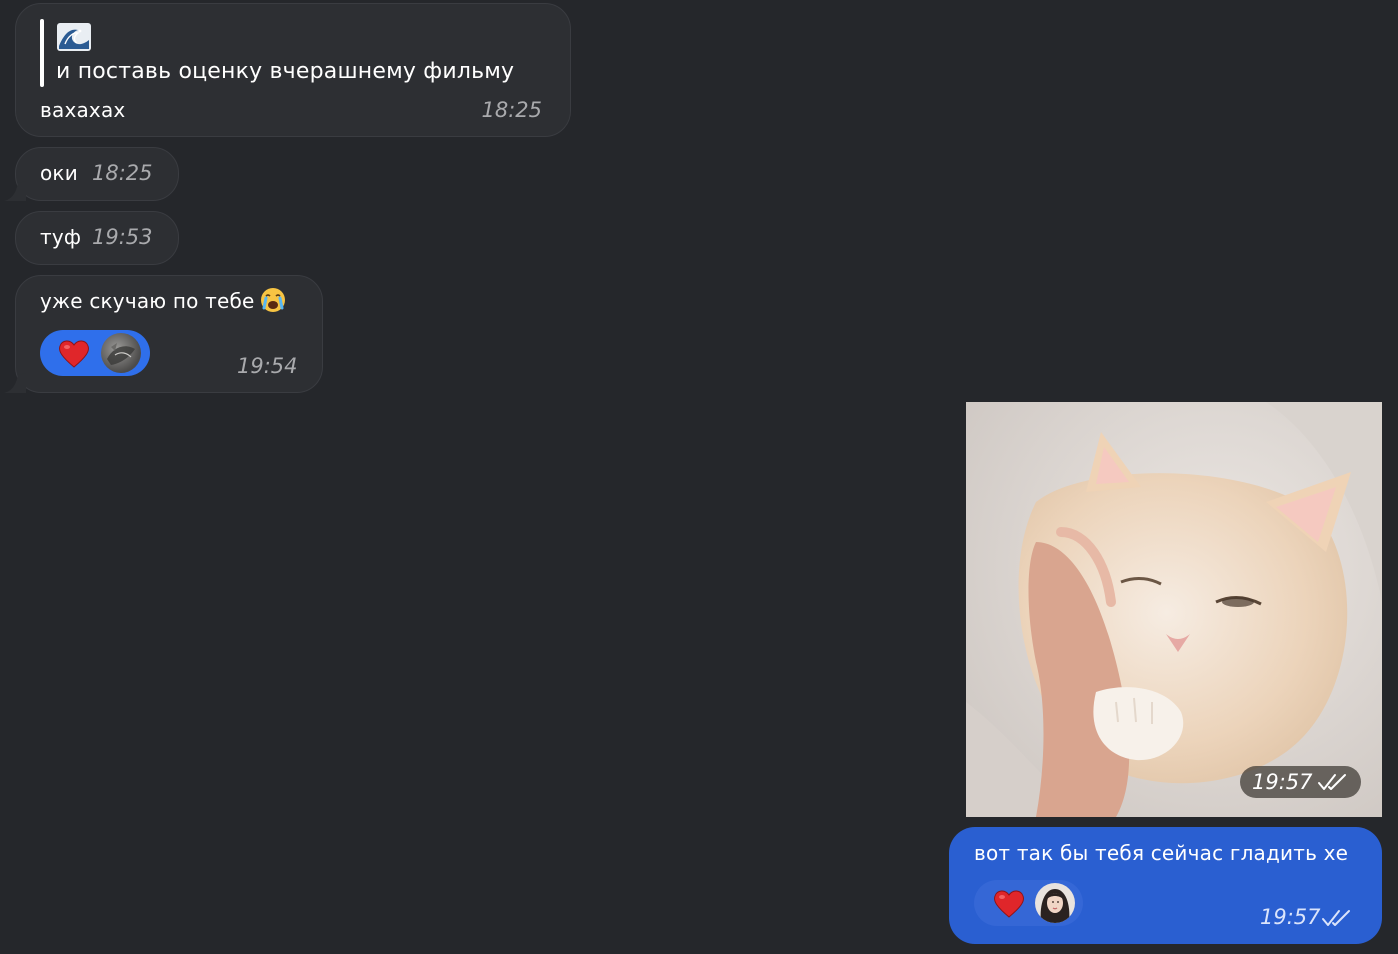  Describe the element at coordinates (285, 71) in the screenshot. I see `quote-text: и поставь оценку вчерашнему фильму` at that location.